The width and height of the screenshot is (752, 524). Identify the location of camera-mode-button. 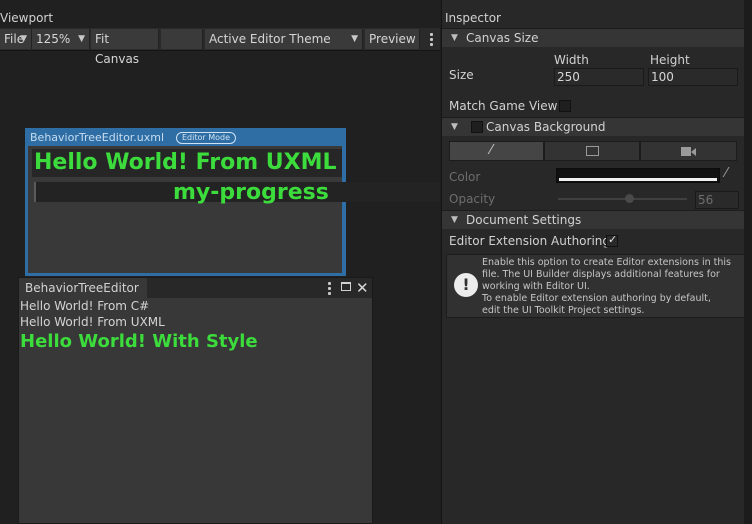
(688, 151).